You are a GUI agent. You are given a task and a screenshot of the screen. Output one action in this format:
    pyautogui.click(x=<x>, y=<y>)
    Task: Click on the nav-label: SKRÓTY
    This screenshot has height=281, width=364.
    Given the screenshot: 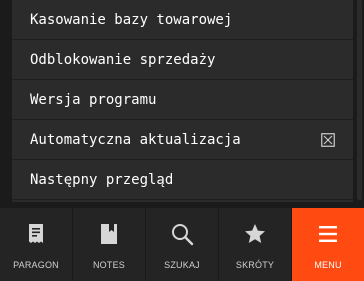 What is the action you would take?
    pyautogui.click(x=255, y=265)
    